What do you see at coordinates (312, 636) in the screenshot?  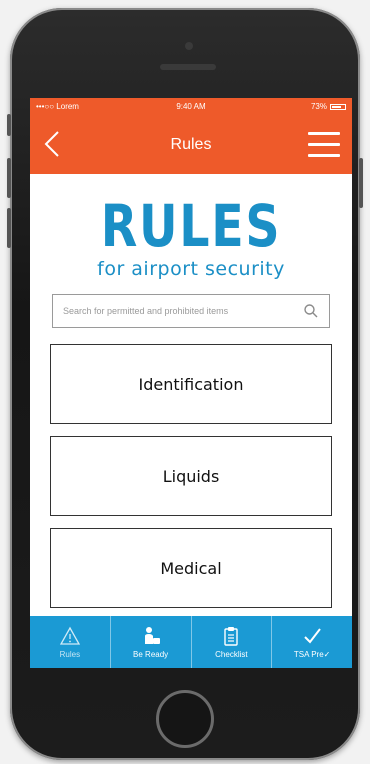 I see `checkmark-icon` at bounding box center [312, 636].